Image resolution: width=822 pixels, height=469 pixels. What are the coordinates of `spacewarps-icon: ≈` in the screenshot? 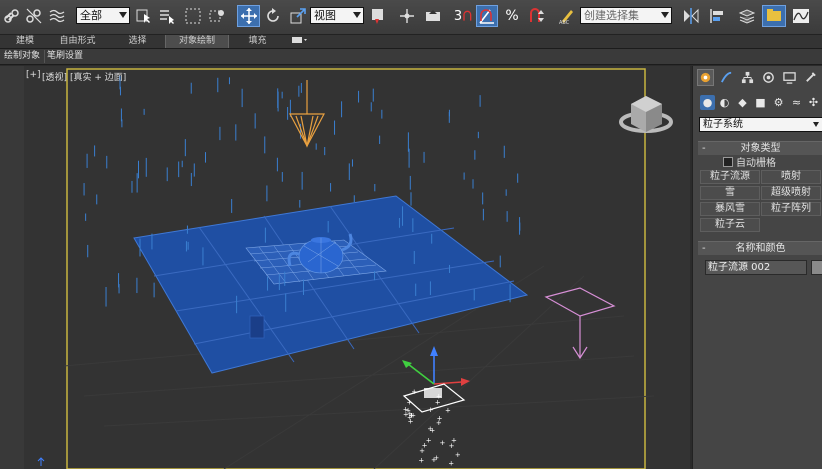 It's located at (796, 102).